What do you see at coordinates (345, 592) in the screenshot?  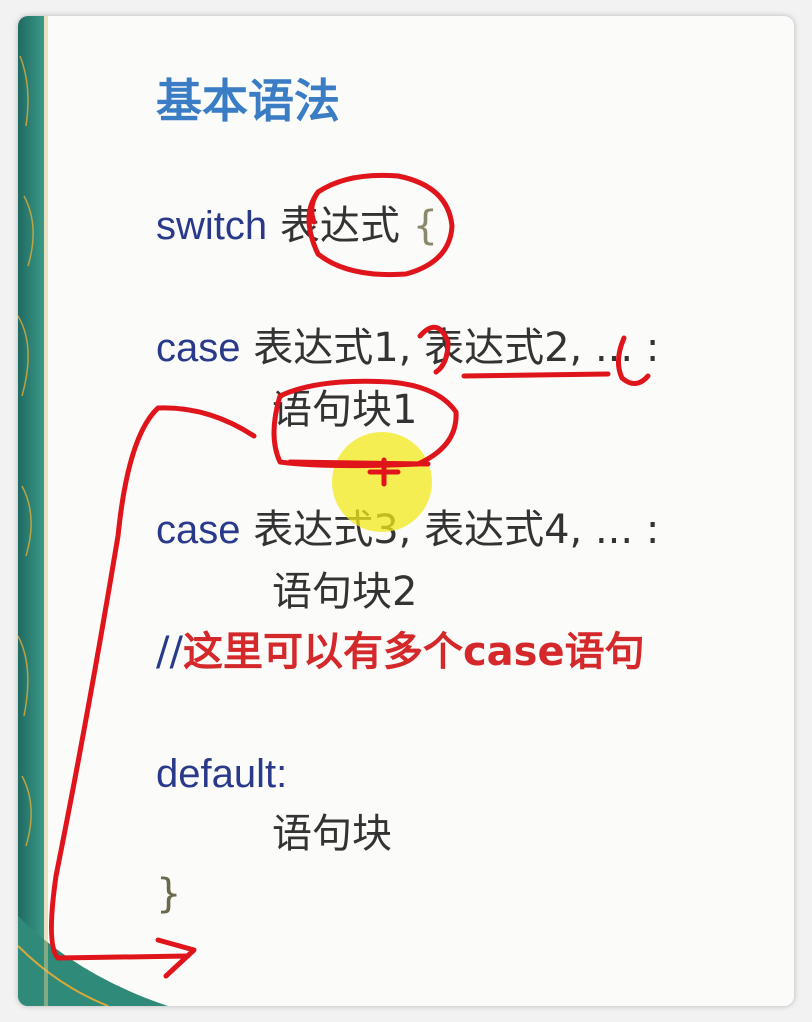 I see `case2-block: 语句块2` at bounding box center [345, 592].